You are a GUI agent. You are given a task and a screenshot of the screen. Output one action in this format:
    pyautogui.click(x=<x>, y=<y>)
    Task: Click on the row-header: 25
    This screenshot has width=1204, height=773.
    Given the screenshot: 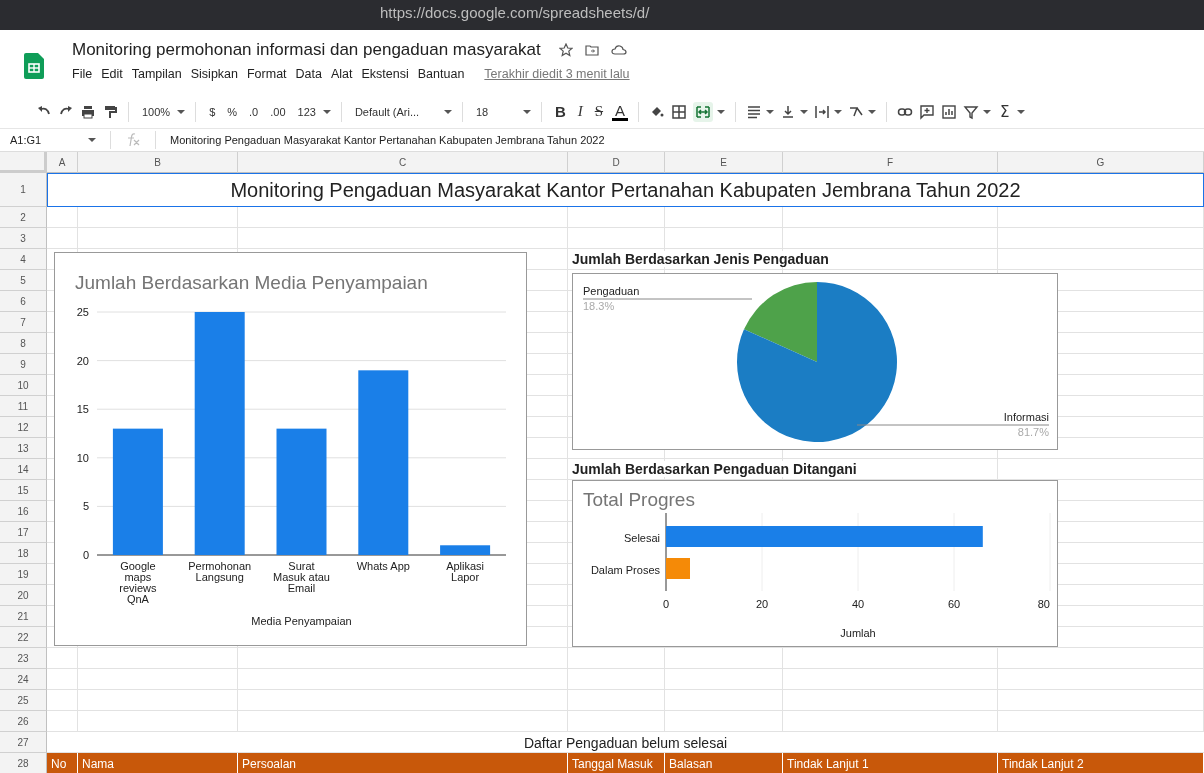 What is the action you would take?
    pyautogui.click(x=23, y=700)
    